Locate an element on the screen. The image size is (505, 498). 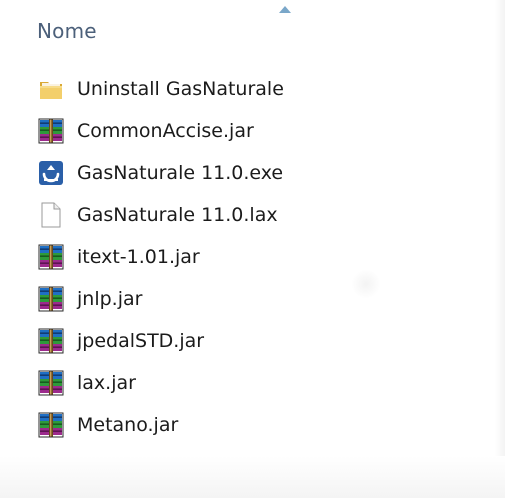
file-row: lax.jar is located at coordinates (257, 383).